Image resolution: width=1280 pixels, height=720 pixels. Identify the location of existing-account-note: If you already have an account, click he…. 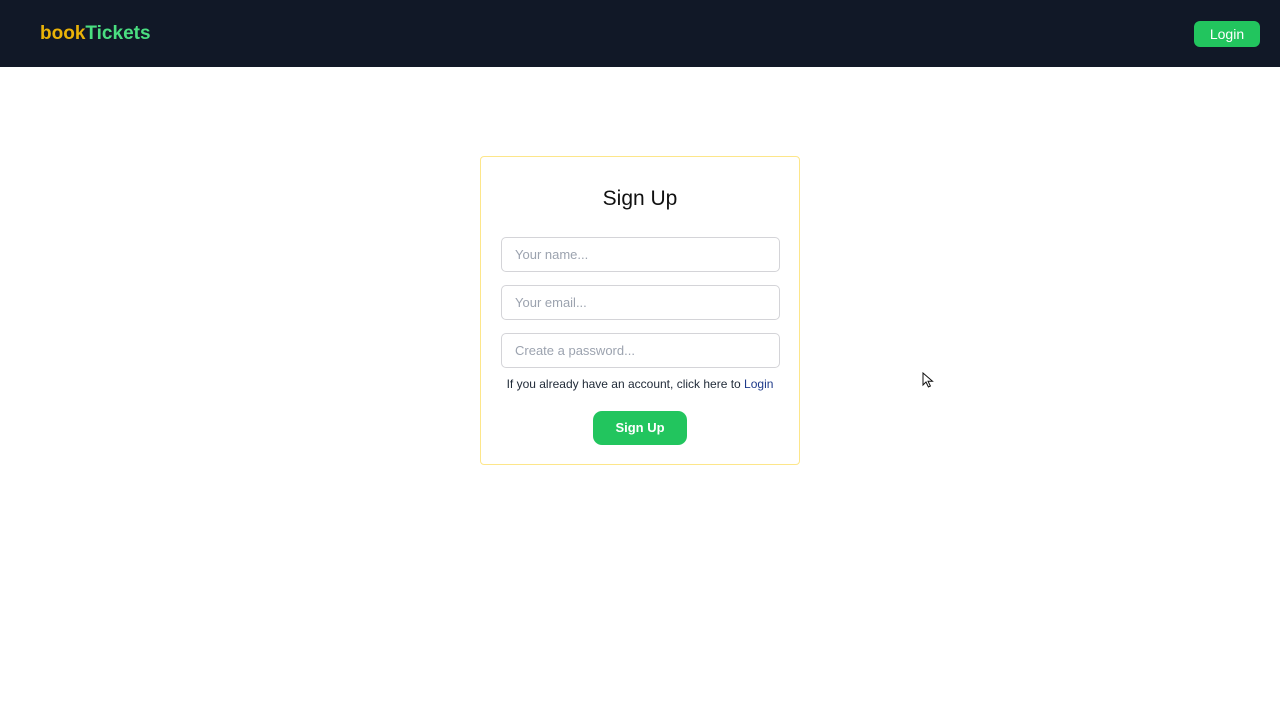
(640, 384).